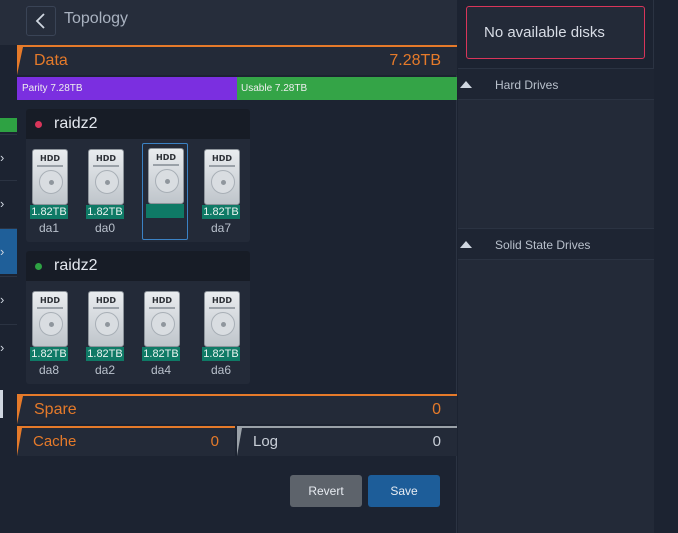  I want to click on spare-value: 0, so click(436, 409).